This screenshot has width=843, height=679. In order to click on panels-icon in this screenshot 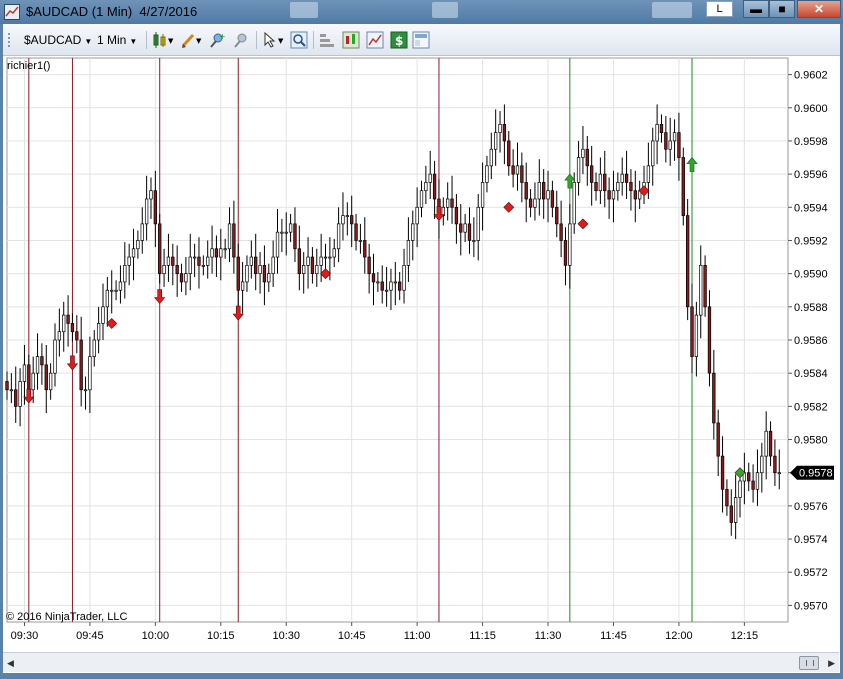, I will do `click(421, 40)`.